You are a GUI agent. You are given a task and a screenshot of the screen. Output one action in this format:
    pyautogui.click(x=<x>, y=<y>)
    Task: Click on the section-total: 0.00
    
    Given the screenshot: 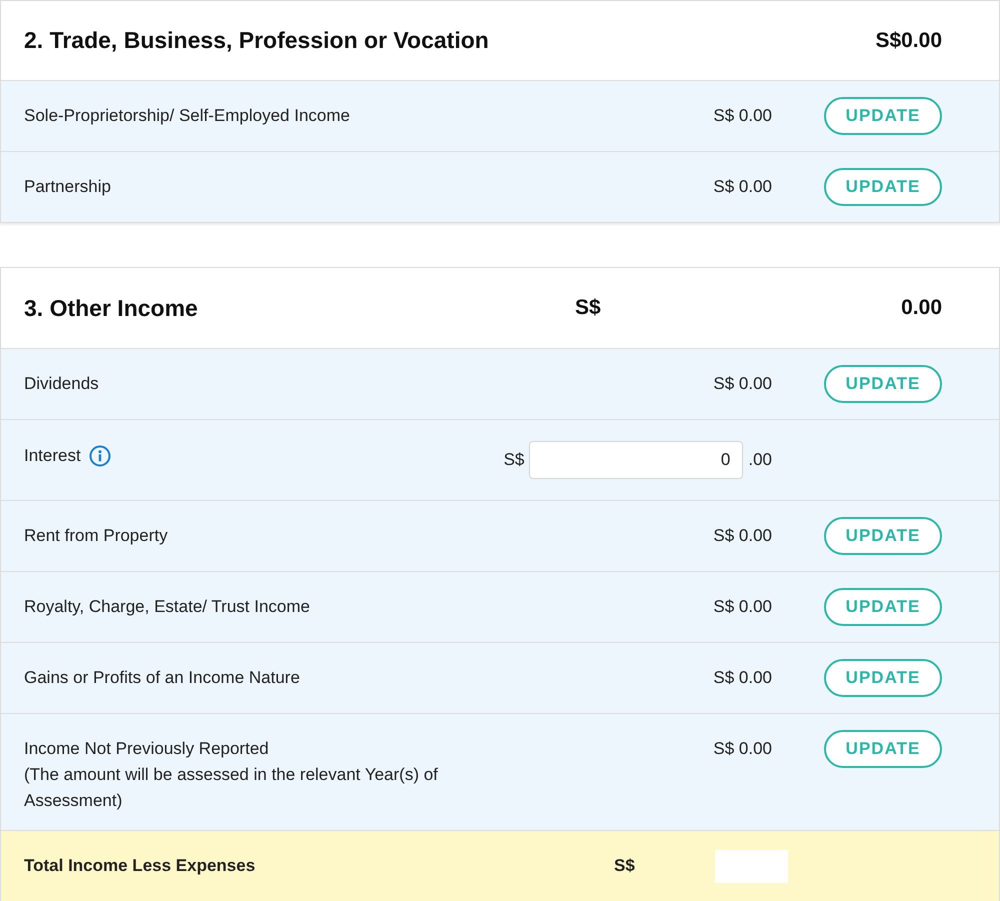 What is the action you would take?
    pyautogui.click(x=921, y=308)
    